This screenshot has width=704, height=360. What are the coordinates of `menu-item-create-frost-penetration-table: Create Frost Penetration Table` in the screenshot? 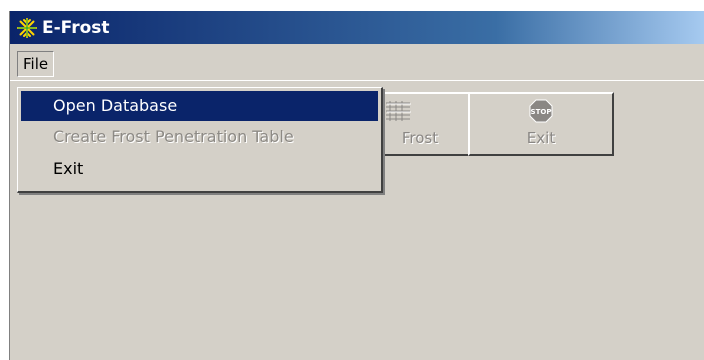 It's located at (199, 137).